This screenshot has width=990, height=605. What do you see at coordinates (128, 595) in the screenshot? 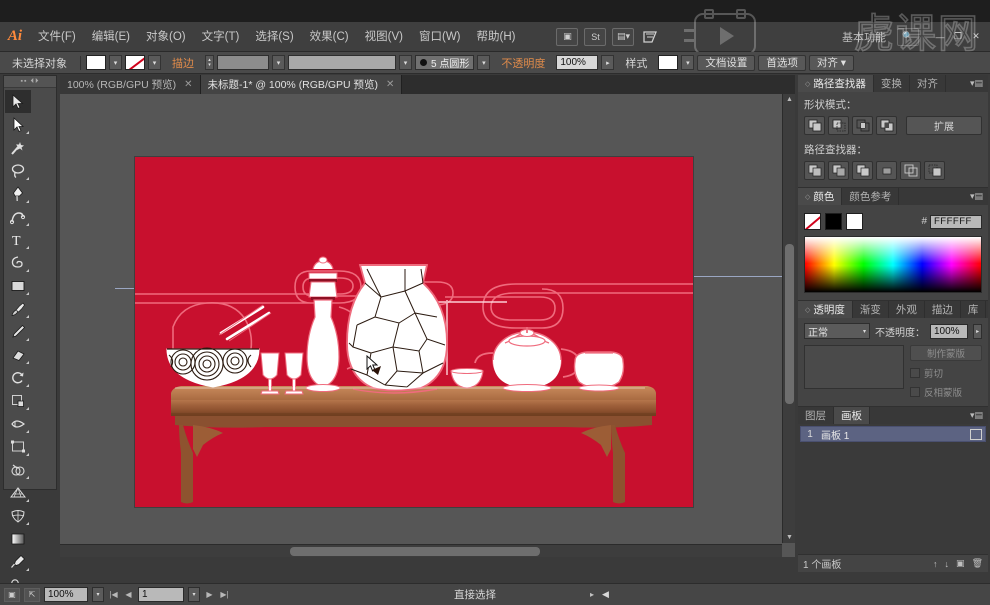
I see `prev-artboard-icon: ◀` at bounding box center [128, 595].